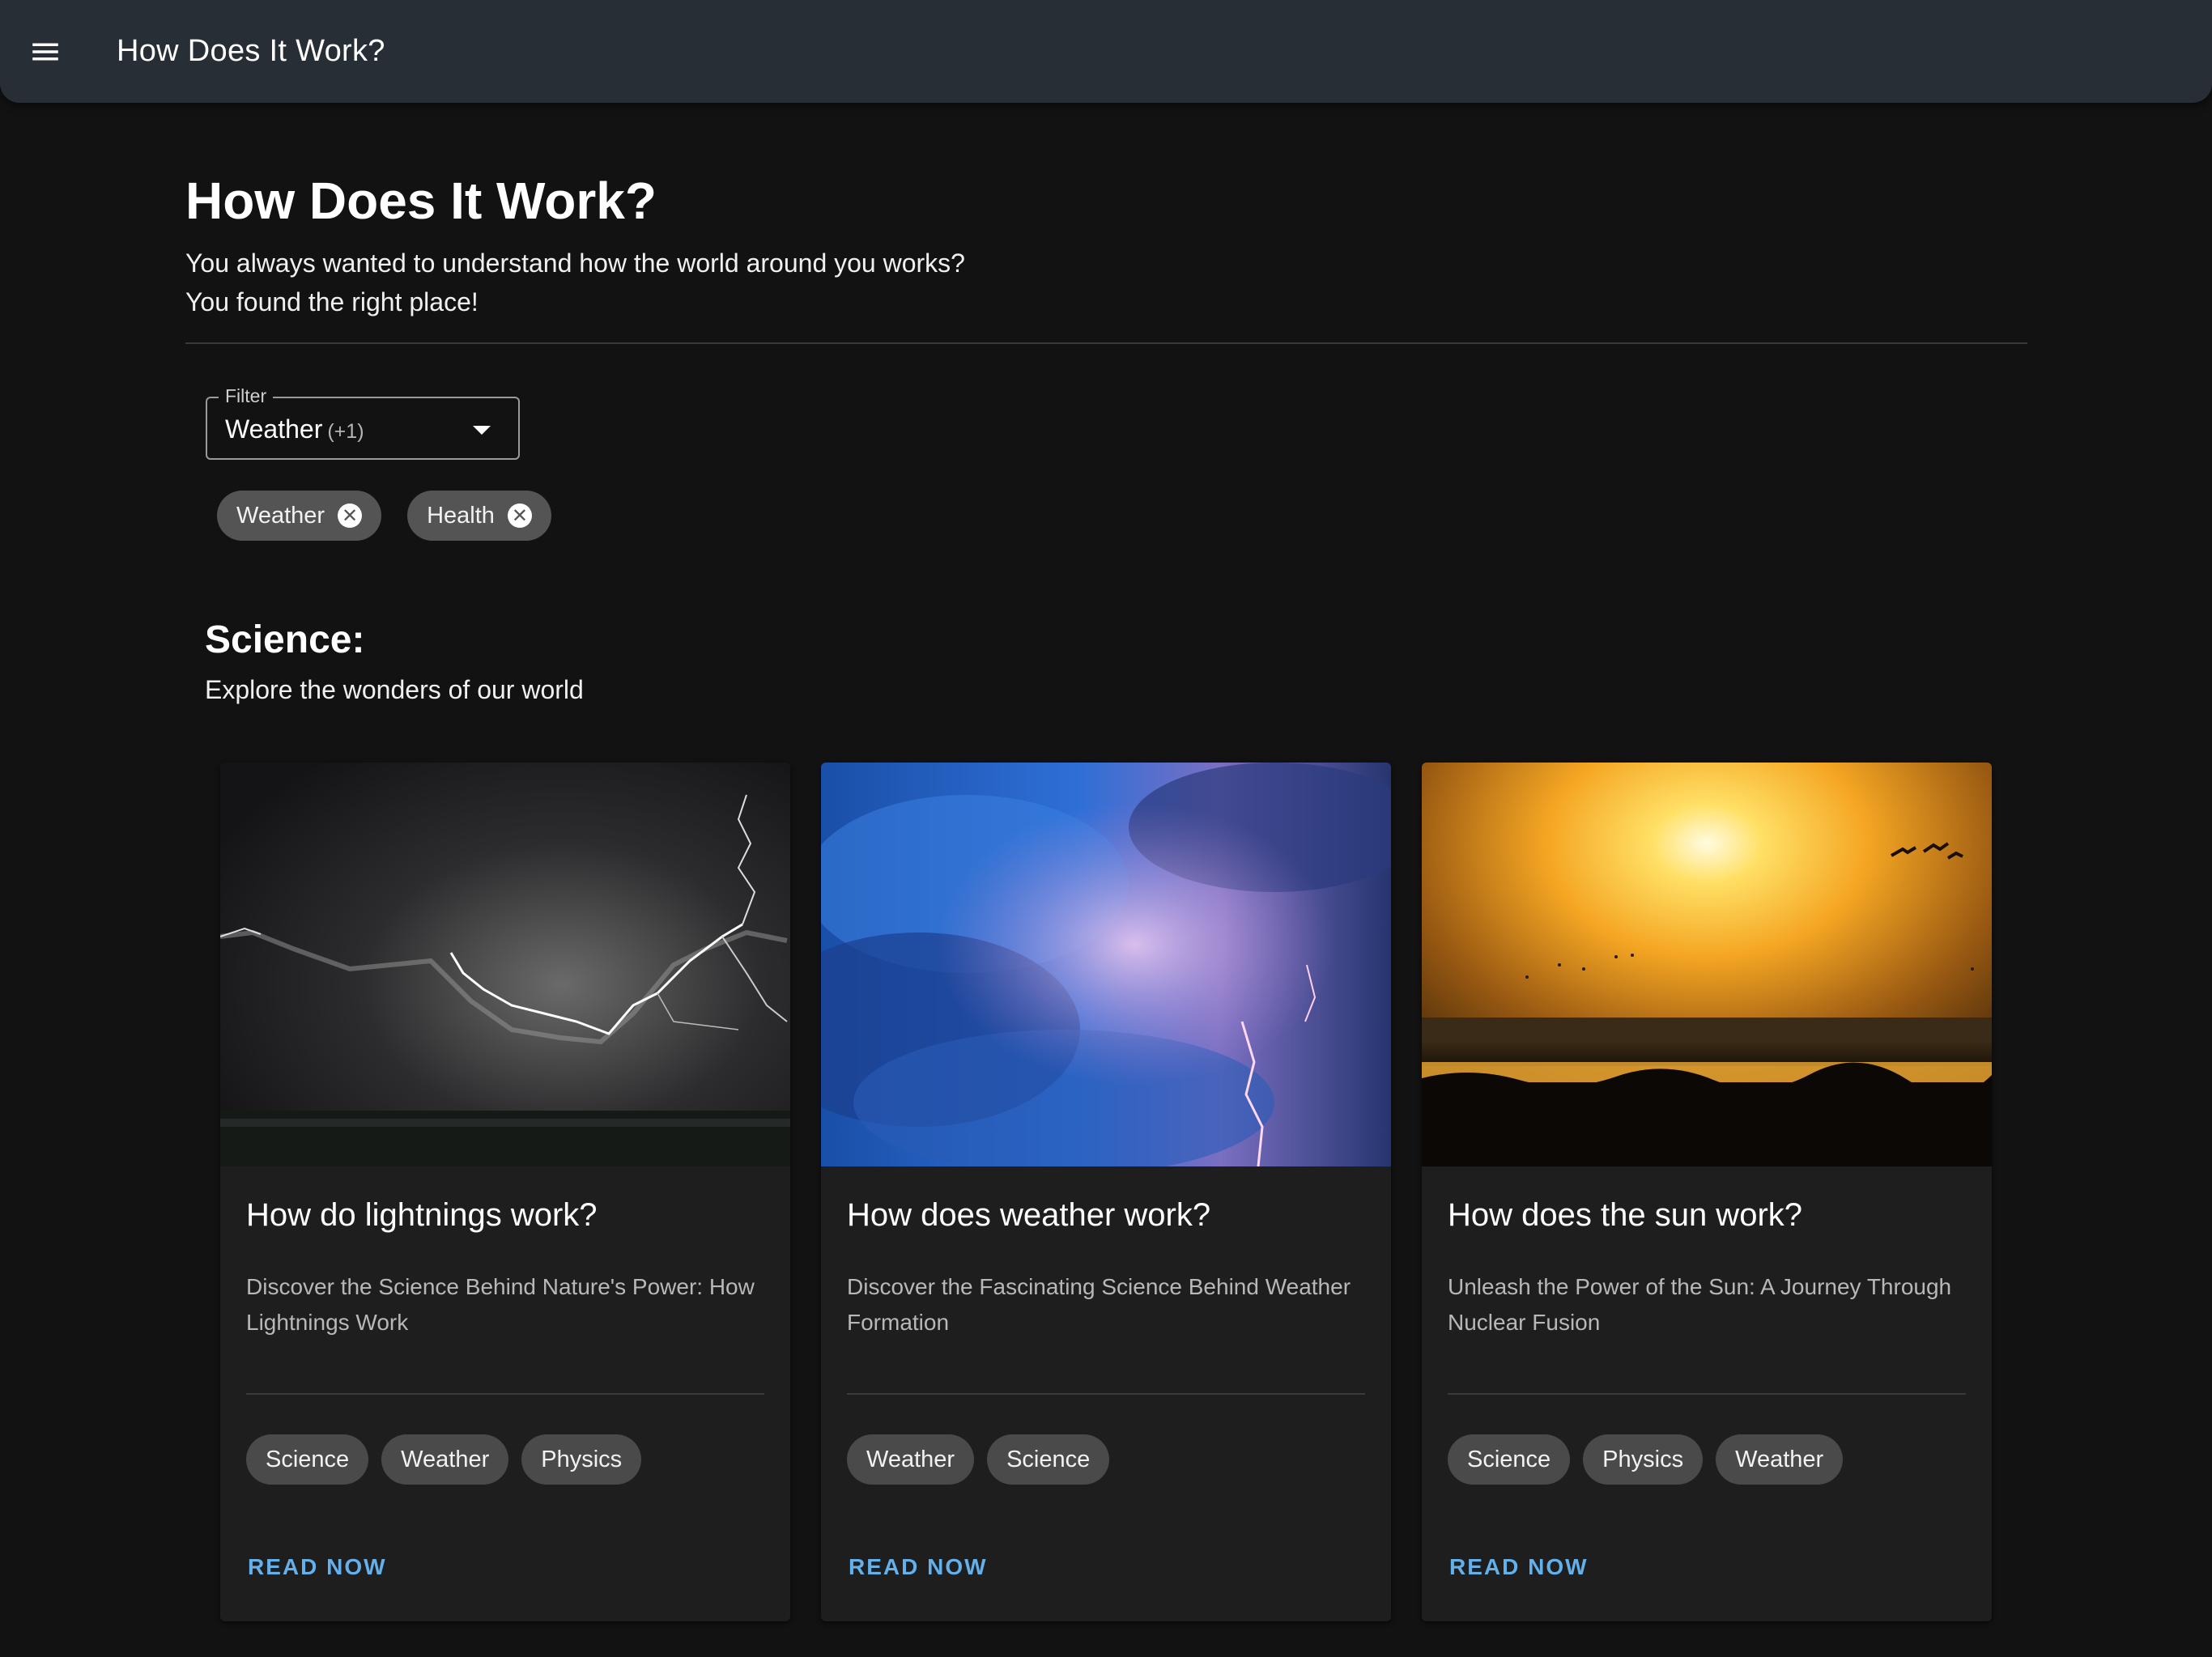 This screenshot has height=1657, width=2212. What do you see at coordinates (461, 515) in the screenshot?
I see `chip-label: Health` at bounding box center [461, 515].